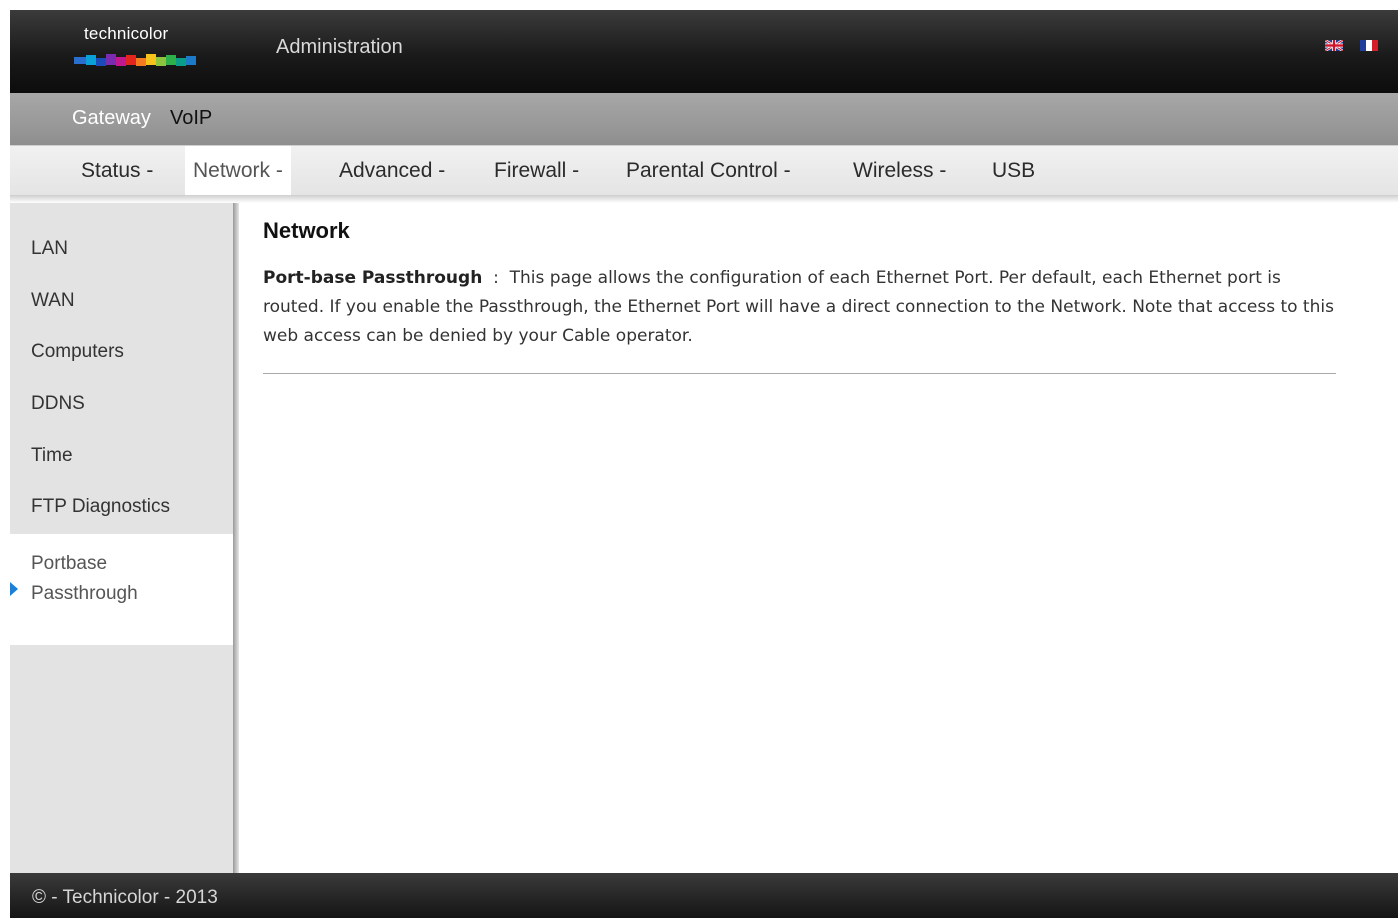 This screenshot has height=918, width=1398. I want to click on tab-advanced: Advanced -, so click(392, 171).